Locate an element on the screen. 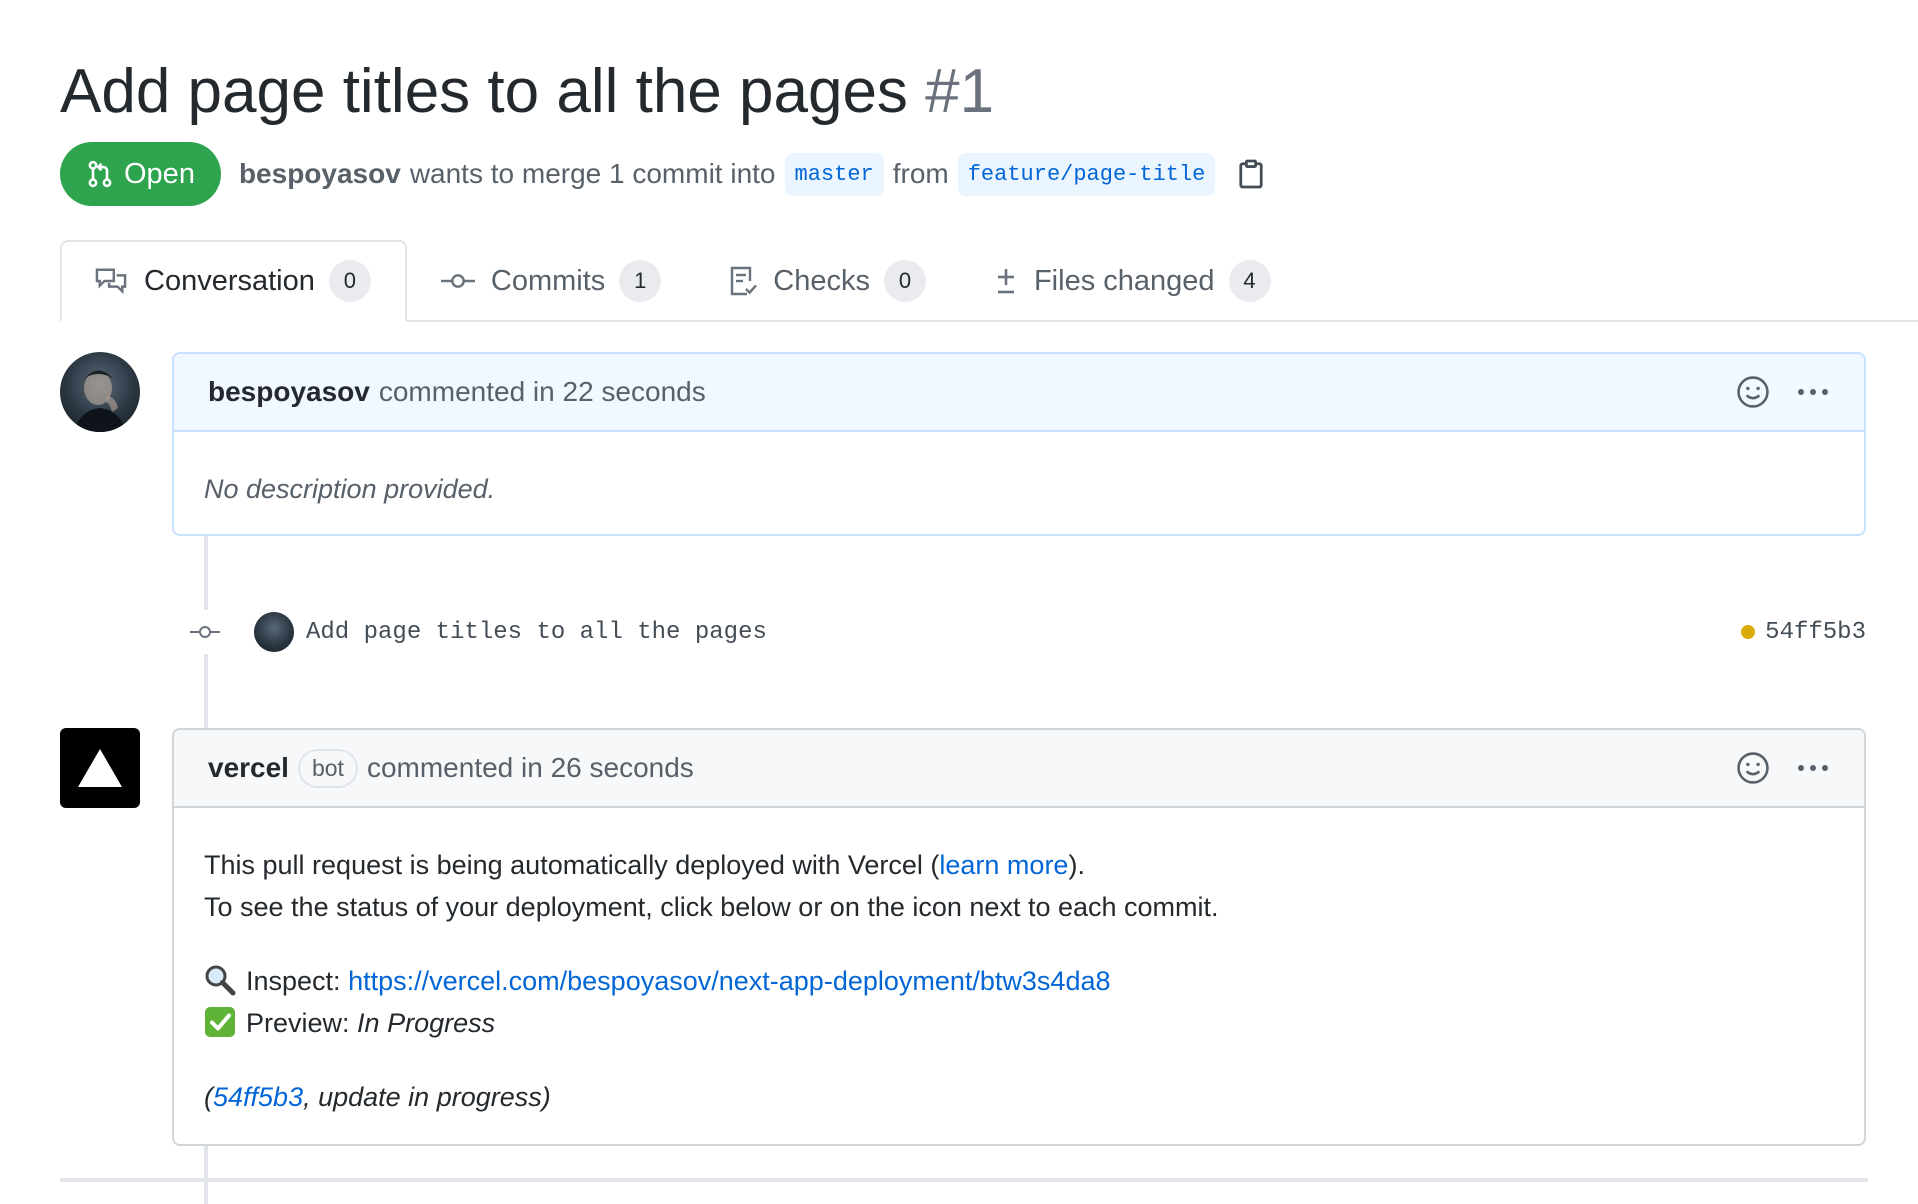  pr-author-link: bespoyasov is located at coordinates (320, 174).